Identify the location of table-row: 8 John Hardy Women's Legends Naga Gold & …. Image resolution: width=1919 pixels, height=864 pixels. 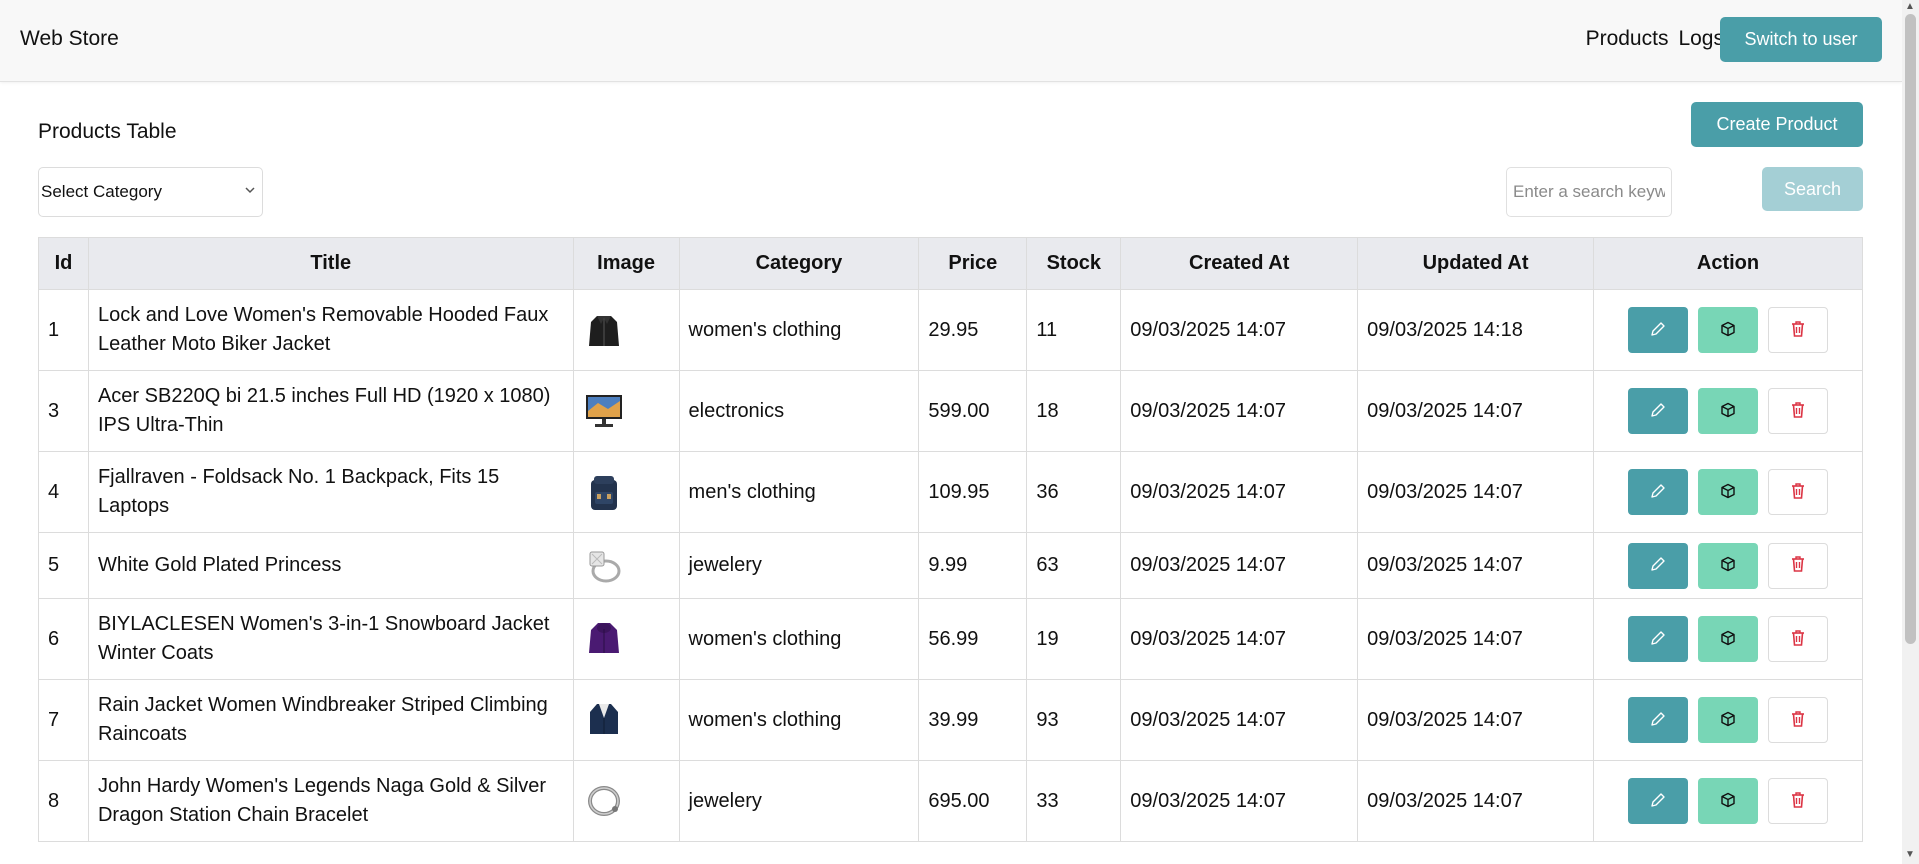
(950, 801).